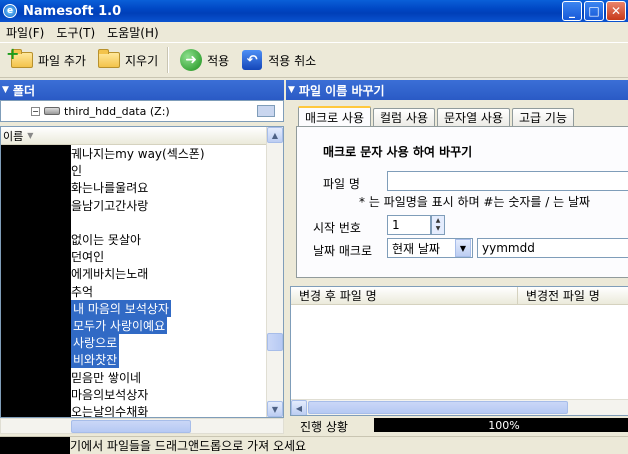 This screenshot has height=454, width=628. What do you see at coordinates (573, 295) in the screenshot?
I see `grid-col-before: 변경전 파일 명` at bounding box center [573, 295].